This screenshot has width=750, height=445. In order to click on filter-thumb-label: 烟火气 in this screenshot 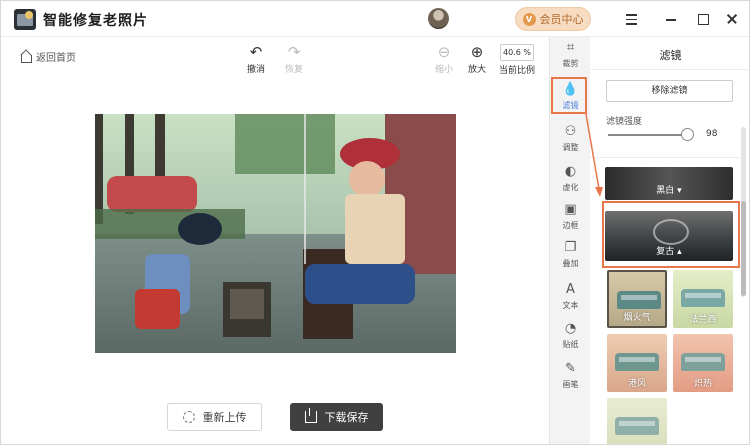, I will do `click(637, 318)`.